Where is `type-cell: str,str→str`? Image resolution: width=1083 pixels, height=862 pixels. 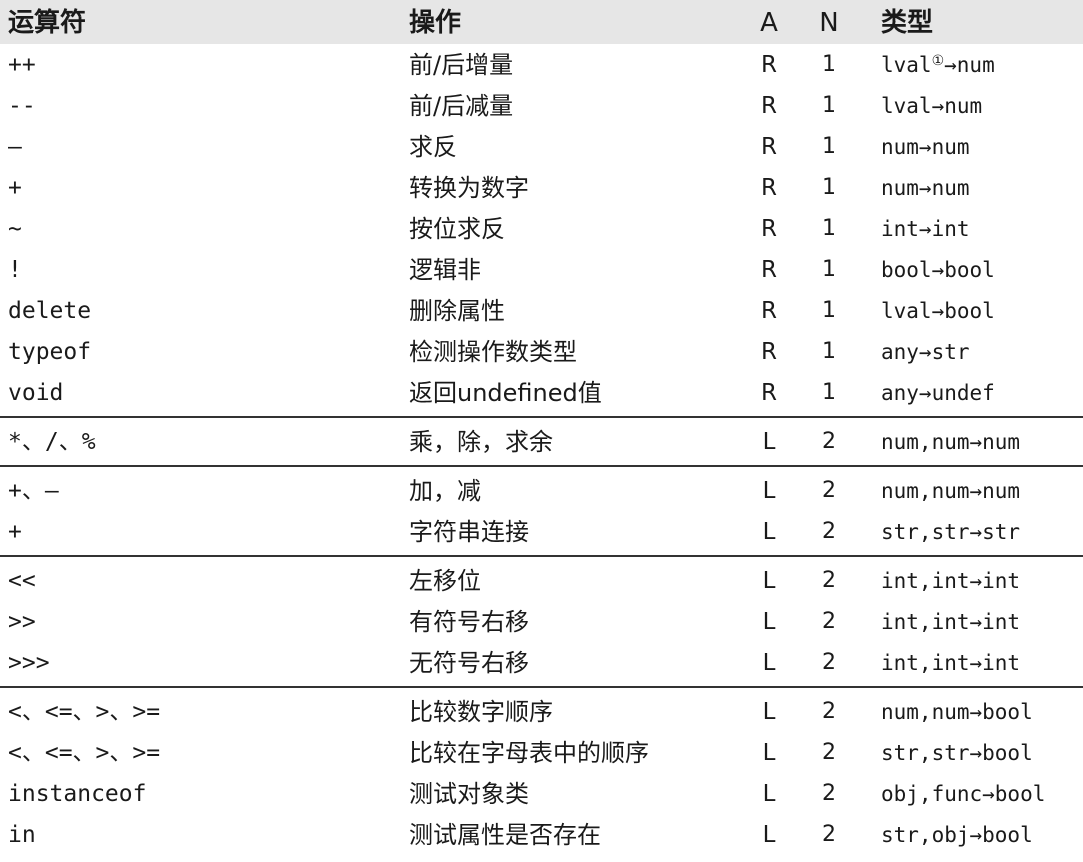 type-cell: str,str→str is located at coordinates (951, 532).